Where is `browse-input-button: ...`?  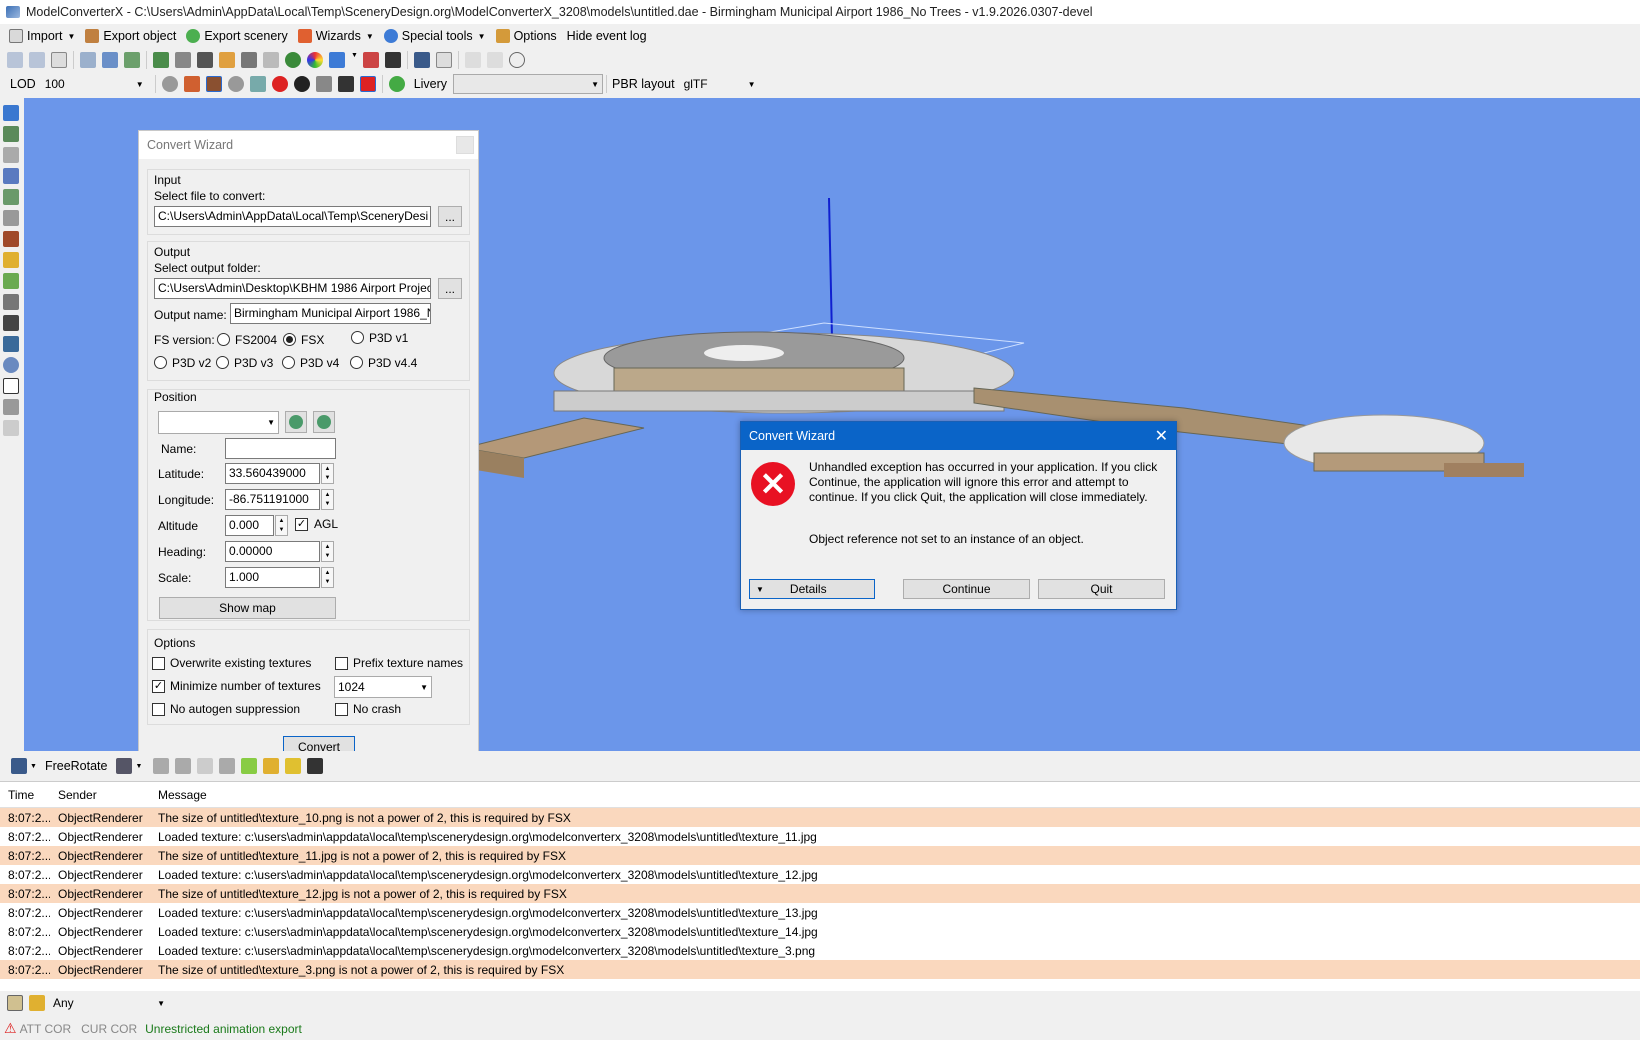 browse-input-button: ... is located at coordinates (450, 216).